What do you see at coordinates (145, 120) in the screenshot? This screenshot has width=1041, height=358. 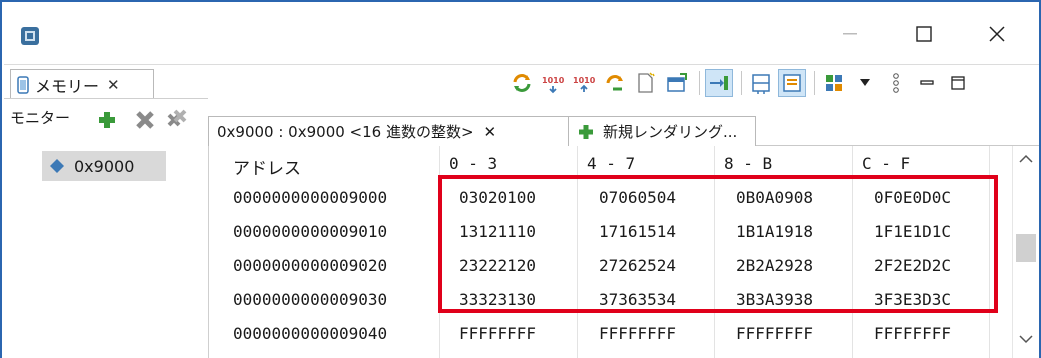 I see `remove-monitor-icon` at bounding box center [145, 120].